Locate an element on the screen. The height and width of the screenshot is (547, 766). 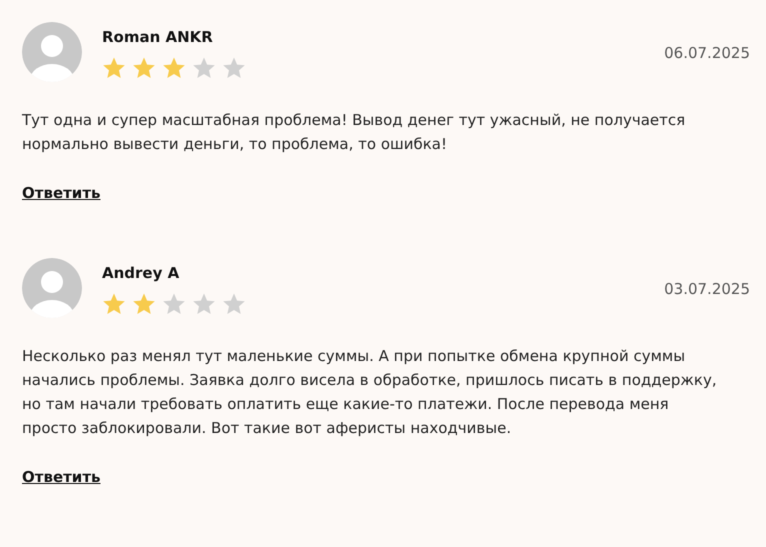
author-name: Andrey A is located at coordinates (141, 273).